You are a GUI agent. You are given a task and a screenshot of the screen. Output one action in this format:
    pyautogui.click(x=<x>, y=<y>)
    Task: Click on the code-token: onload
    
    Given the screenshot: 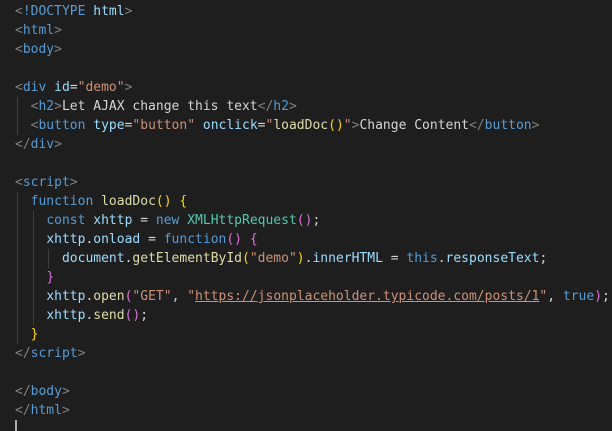 What is the action you would take?
    pyautogui.click(x=117, y=239)
    